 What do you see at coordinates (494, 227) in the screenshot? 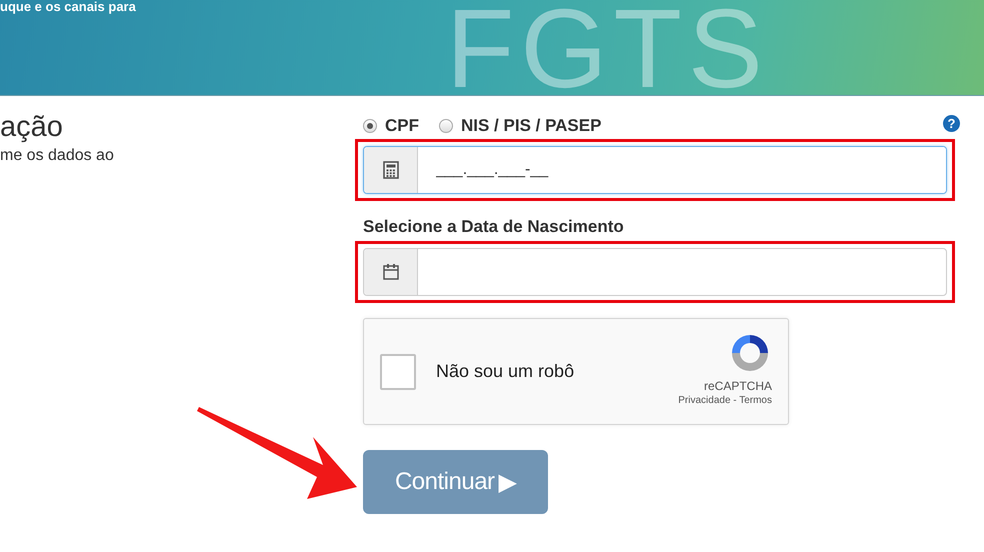
I see `field-label: Selecione a Data de Nascimento` at bounding box center [494, 227].